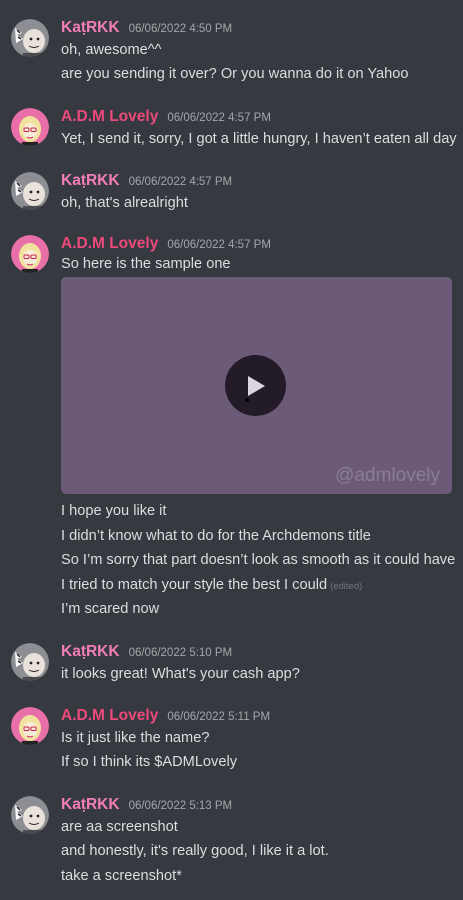  What do you see at coordinates (180, 674) in the screenshot?
I see `message-text: it looks great! What's your cash app?` at bounding box center [180, 674].